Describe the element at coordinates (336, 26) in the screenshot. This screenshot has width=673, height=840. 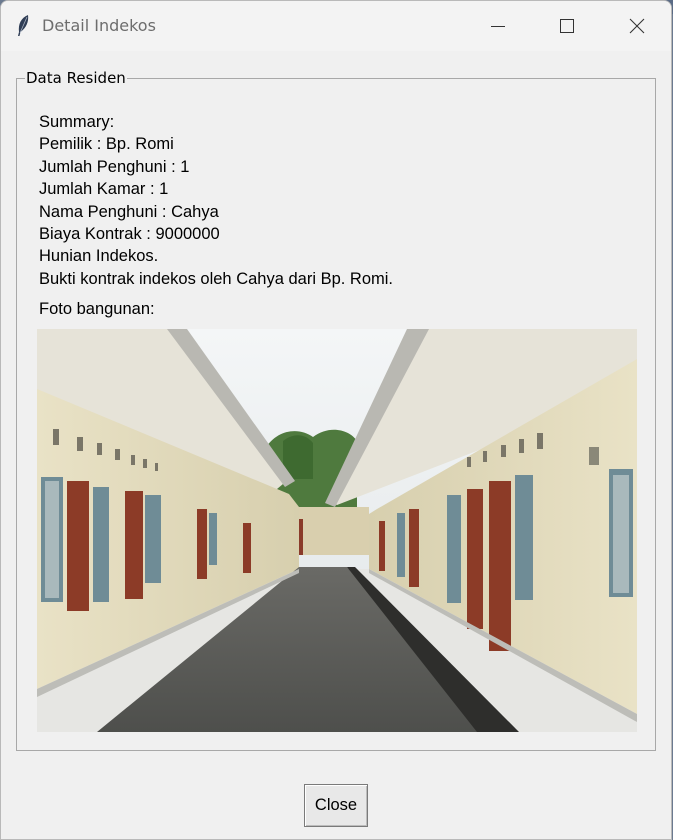
I see `title-bar: Detail Indekos` at that location.